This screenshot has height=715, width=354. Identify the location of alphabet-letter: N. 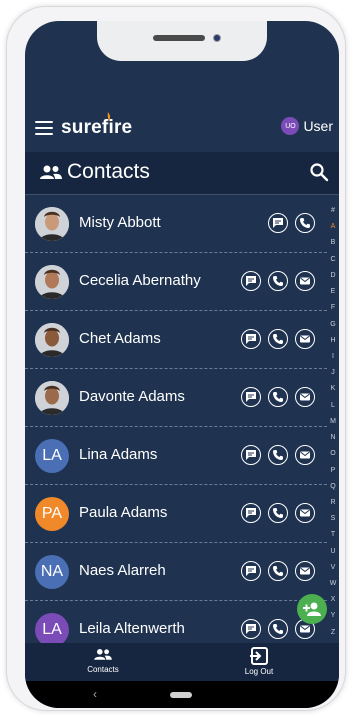
(332, 438).